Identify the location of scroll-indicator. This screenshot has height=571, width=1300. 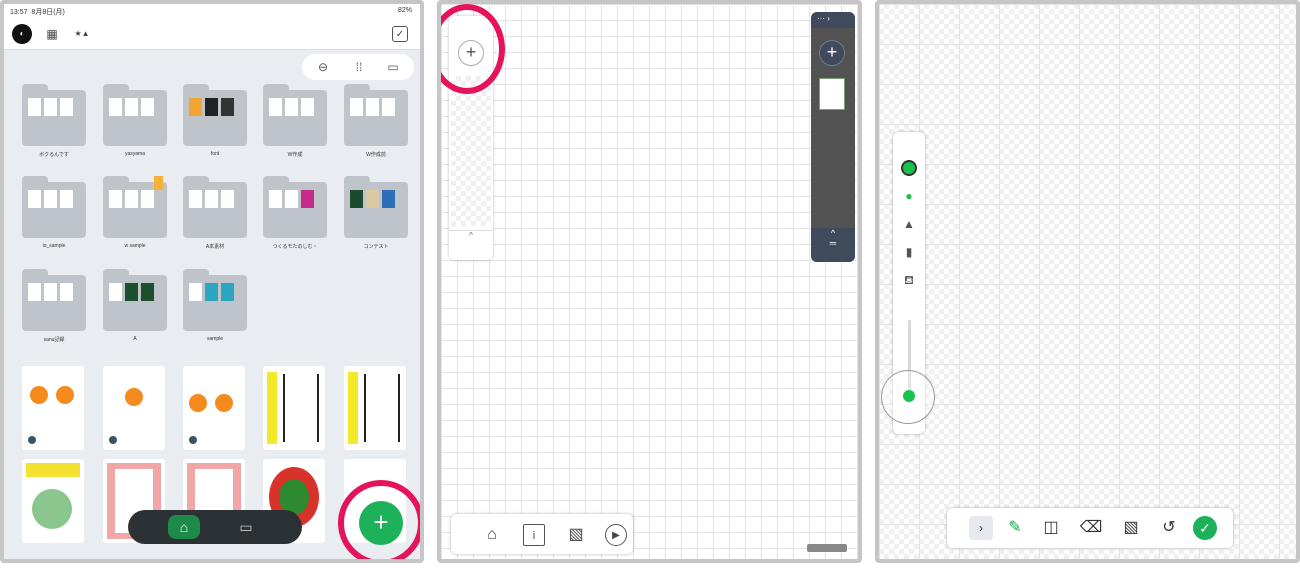
(827, 548).